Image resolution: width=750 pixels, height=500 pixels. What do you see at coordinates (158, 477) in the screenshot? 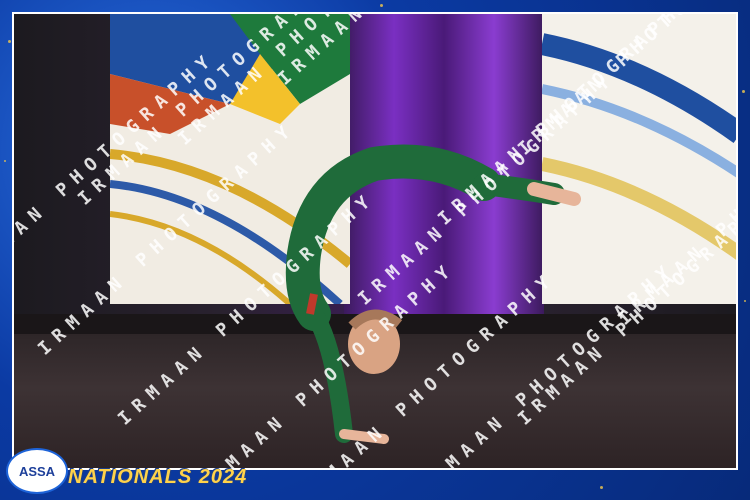
I see `event-title: NATIONALS 2024` at bounding box center [158, 477].